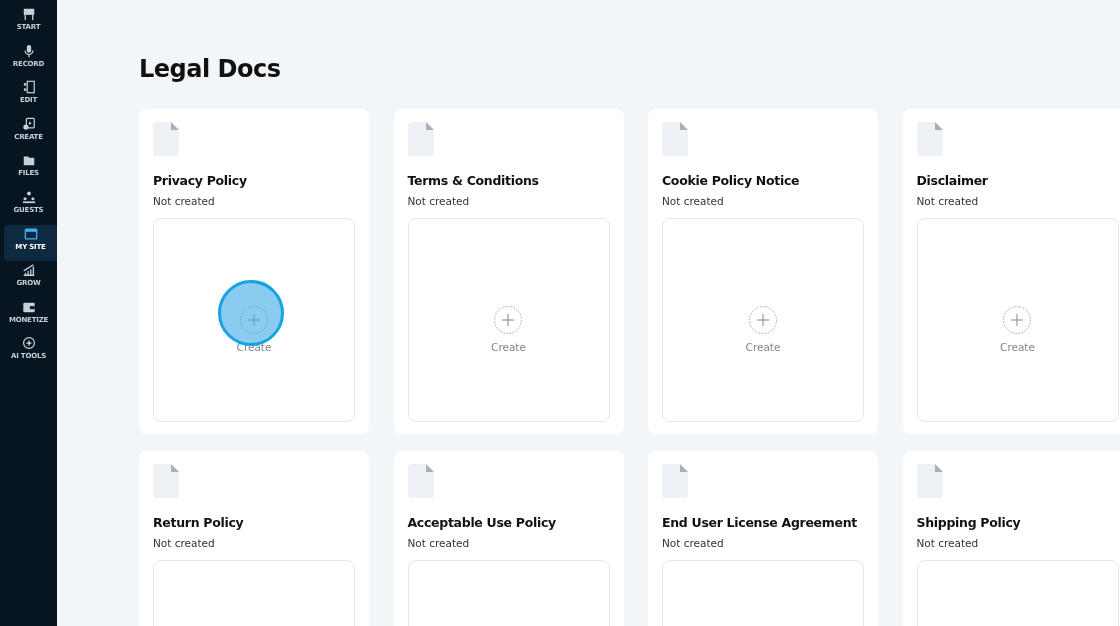 This screenshot has height=626, width=1120. I want to click on document-title: End User License Agreement, so click(760, 522).